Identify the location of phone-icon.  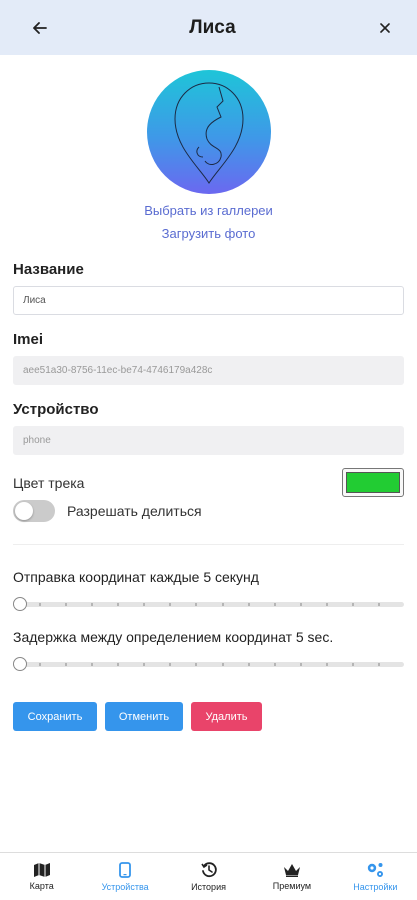
(125, 869).